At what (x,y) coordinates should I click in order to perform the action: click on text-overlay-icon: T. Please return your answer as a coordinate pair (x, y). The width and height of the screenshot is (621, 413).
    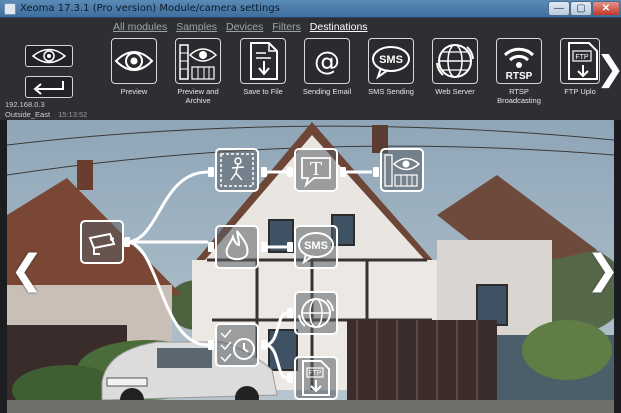
    Looking at the image, I should click on (316, 172).